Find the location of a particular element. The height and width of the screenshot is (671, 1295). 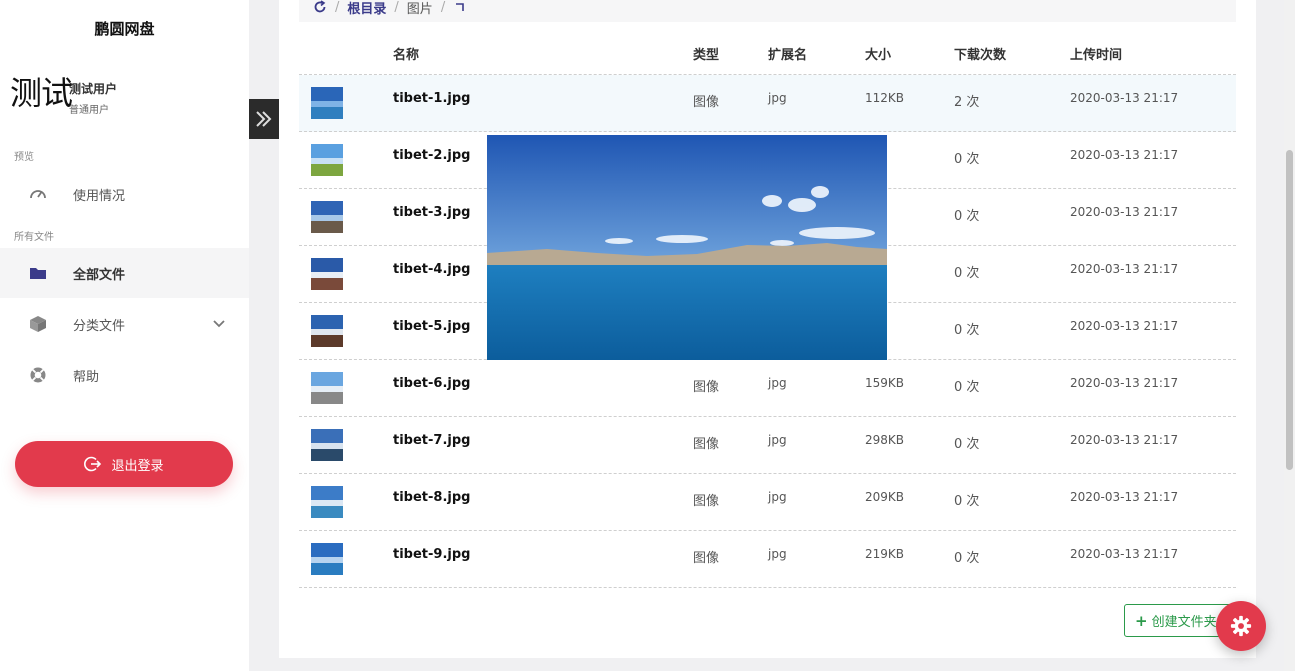

table-row: tibet-7.jpg 图像 jpg 298KB 0 次 2020-03-13 21:17 is located at coordinates (767, 445).